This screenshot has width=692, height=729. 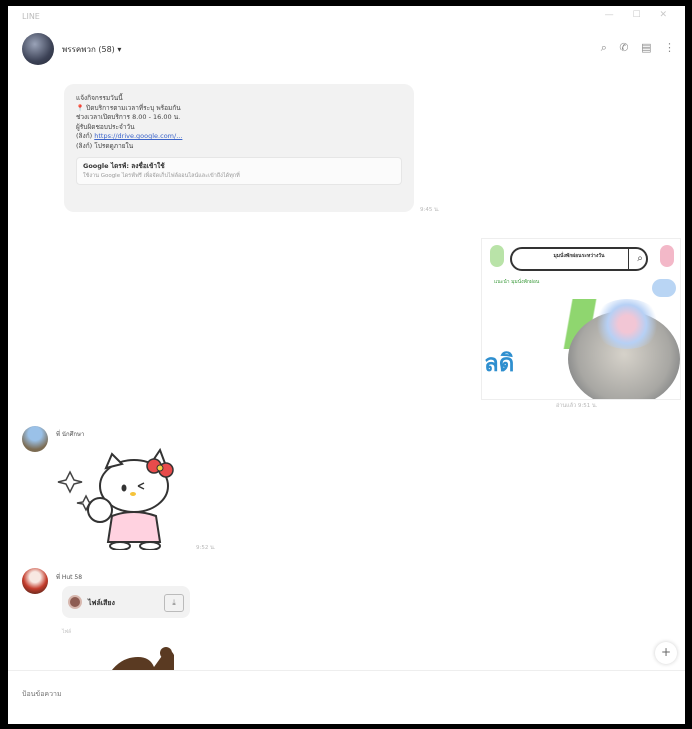 What do you see at coordinates (85, 136) in the screenshot?
I see `link-prefix: (ลิงก์)` at bounding box center [85, 136].